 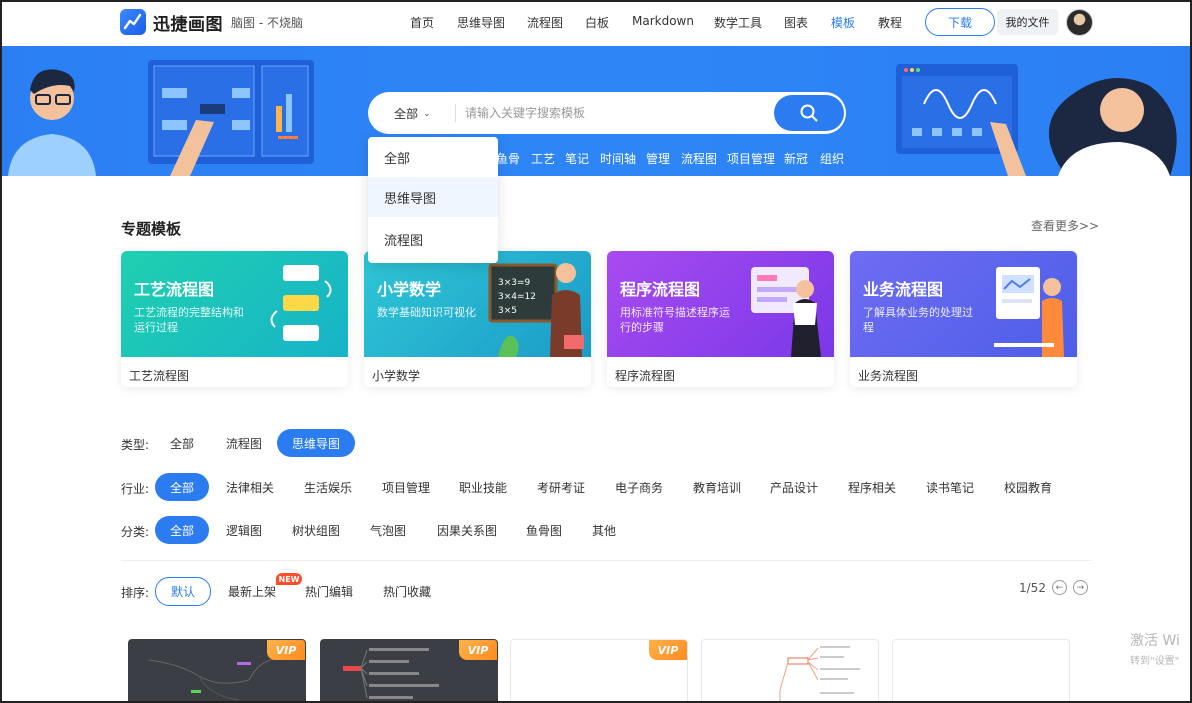 What do you see at coordinates (658, 158) in the screenshot?
I see `hot-tag: 管理` at bounding box center [658, 158].